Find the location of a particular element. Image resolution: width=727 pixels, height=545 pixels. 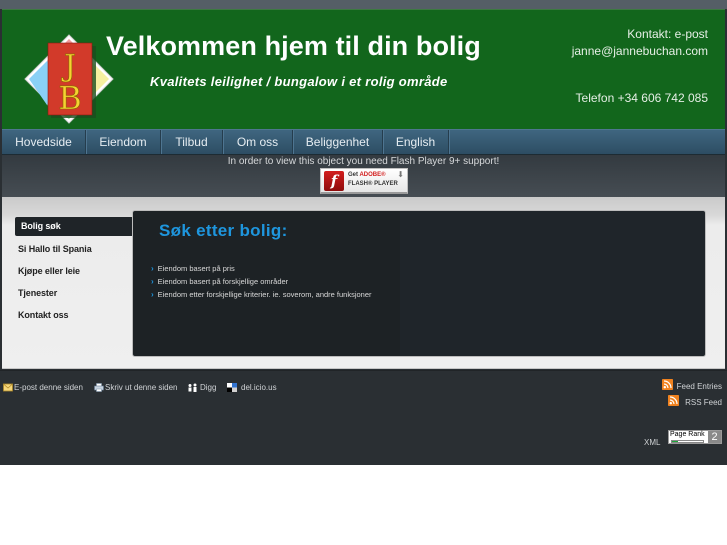

site-title: Velkommen hjem til din bolig is located at coordinates (293, 46).